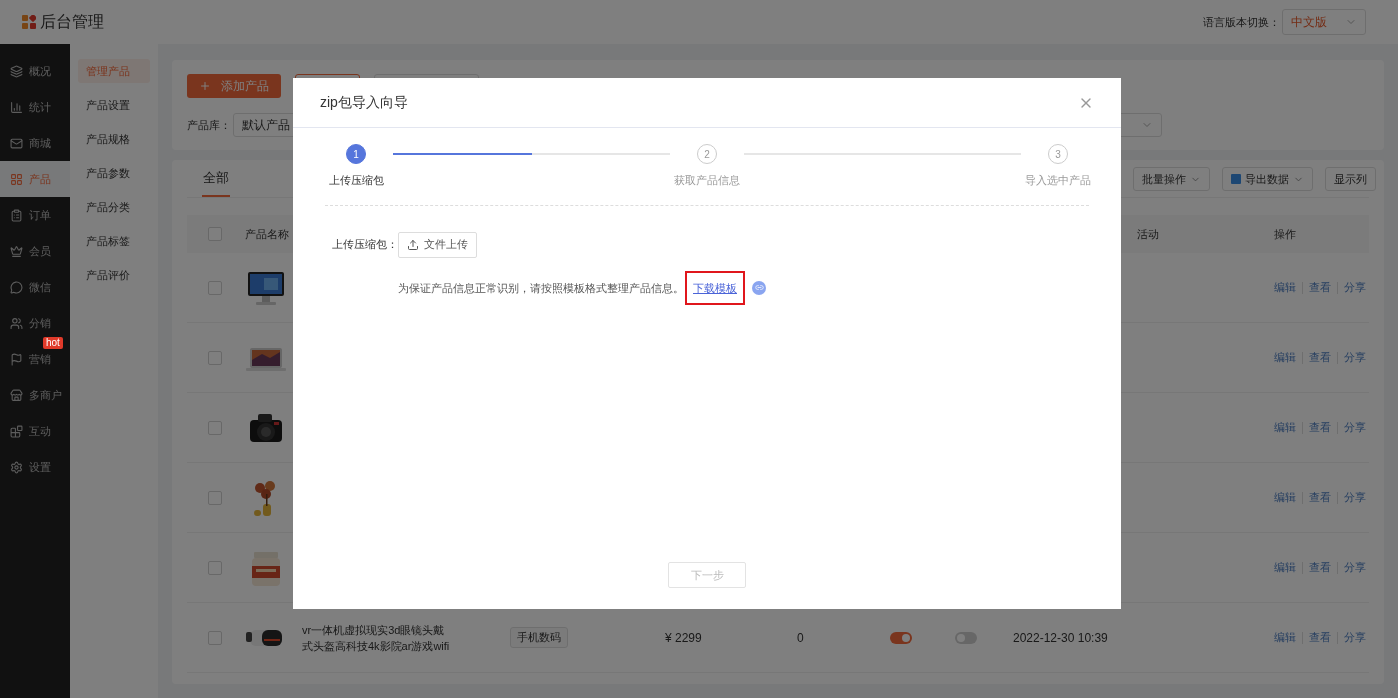 This screenshot has width=1398, height=698. Describe the element at coordinates (1058, 180) in the screenshot. I see `step-label: 导入选中产品` at that location.